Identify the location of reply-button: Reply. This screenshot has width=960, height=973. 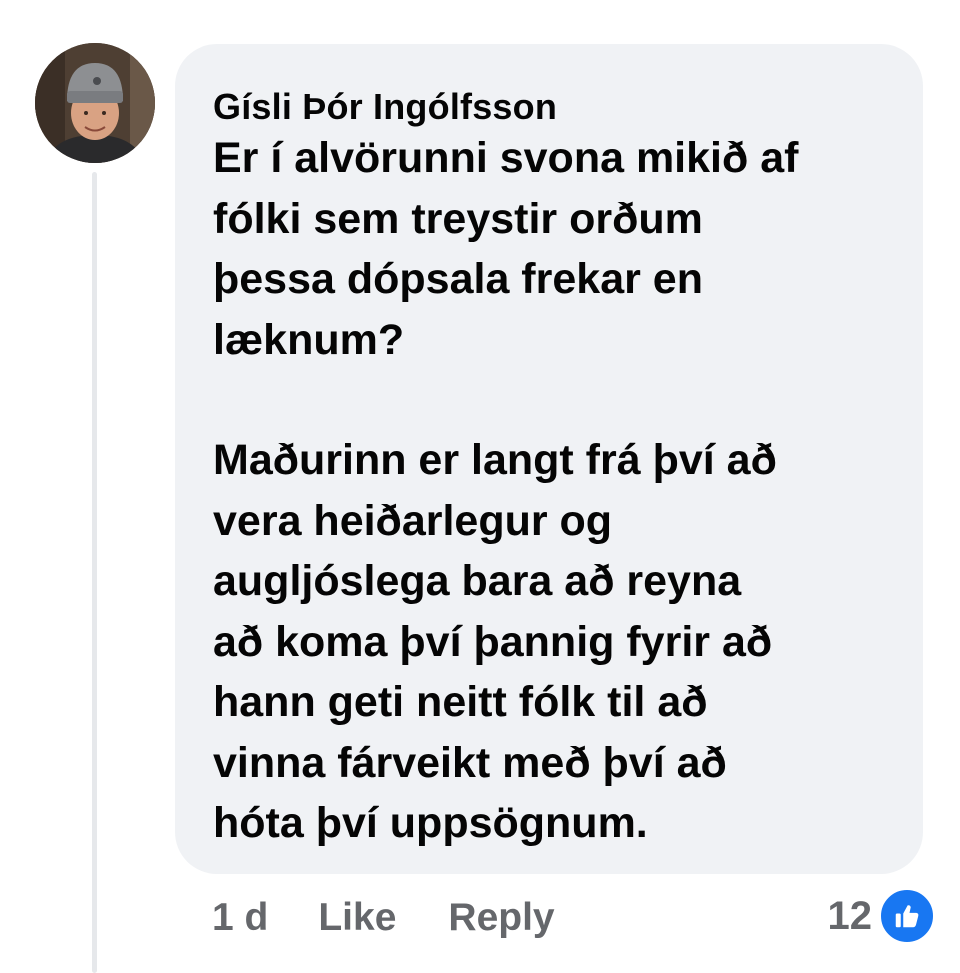
(501, 918).